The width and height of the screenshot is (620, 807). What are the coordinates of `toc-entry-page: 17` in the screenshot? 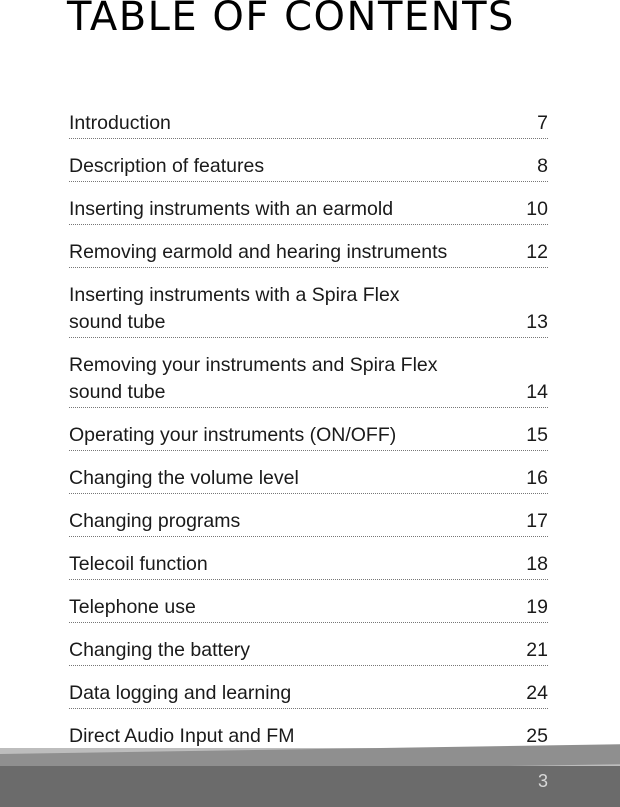 It's located at (537, 521).